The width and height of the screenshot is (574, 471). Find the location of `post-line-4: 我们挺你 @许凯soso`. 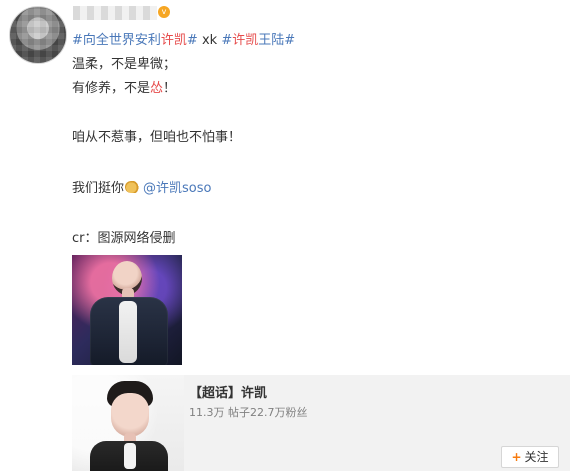

post-line-4: 我们挺你 @许凯soso is located at coordinates (141, 189).